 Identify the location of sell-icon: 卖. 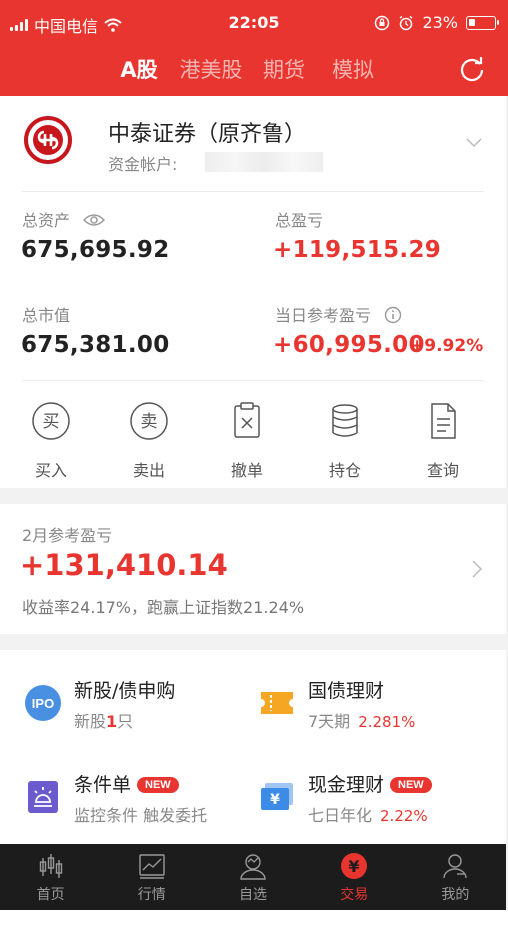
(149, 421).